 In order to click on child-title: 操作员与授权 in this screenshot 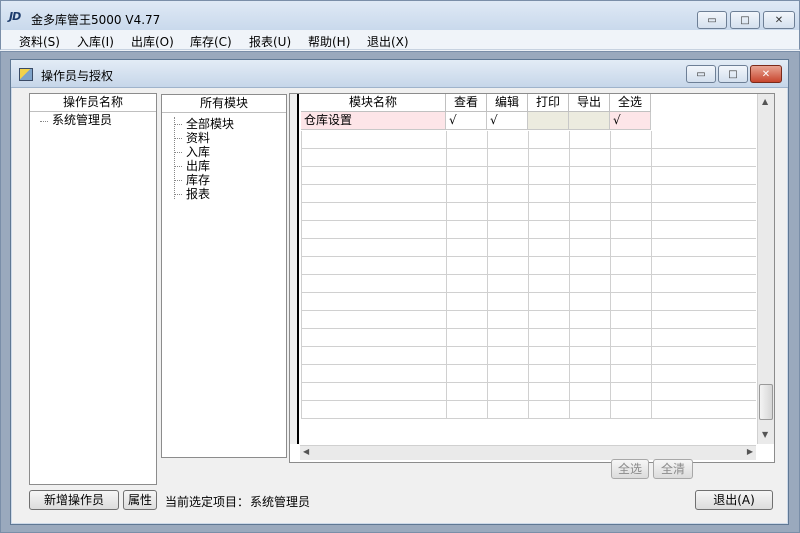, I will do `click(77, 76)`.